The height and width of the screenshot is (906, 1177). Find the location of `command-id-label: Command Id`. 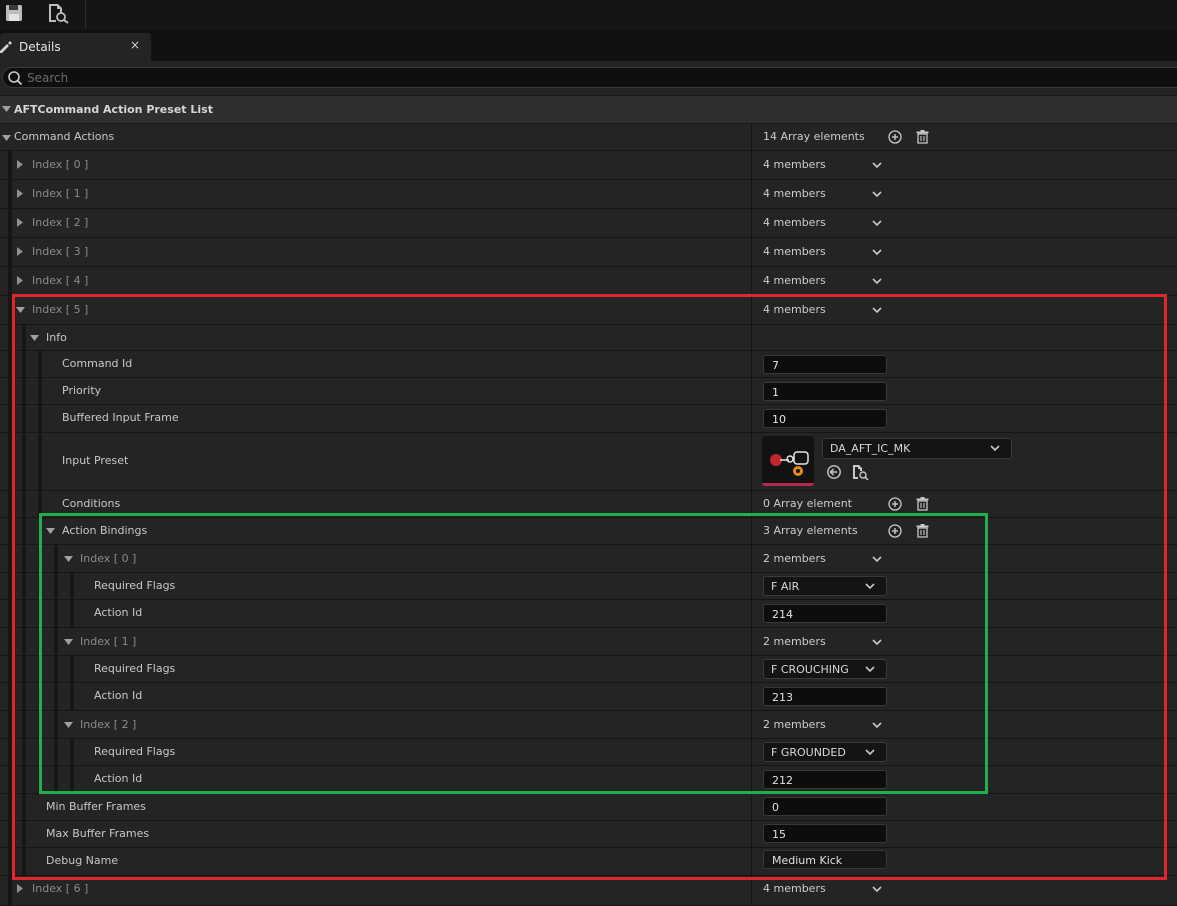

command-id-label: Command Id is located at coordinates (97, 363).